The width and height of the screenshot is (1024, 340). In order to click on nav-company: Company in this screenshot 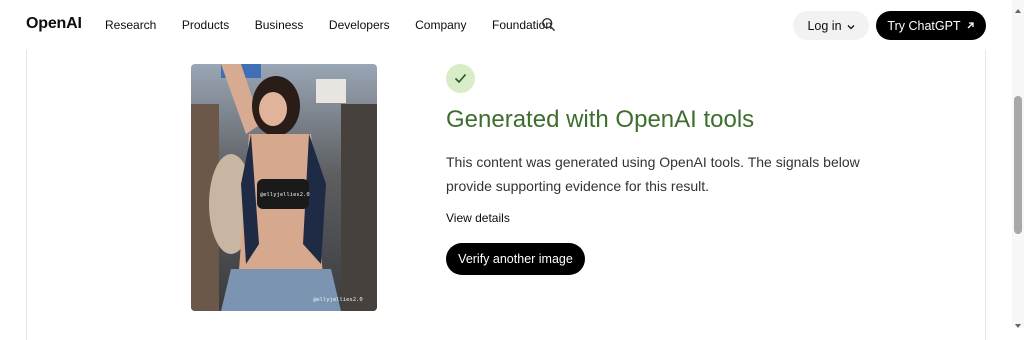, I will do `click(440, 25)`.